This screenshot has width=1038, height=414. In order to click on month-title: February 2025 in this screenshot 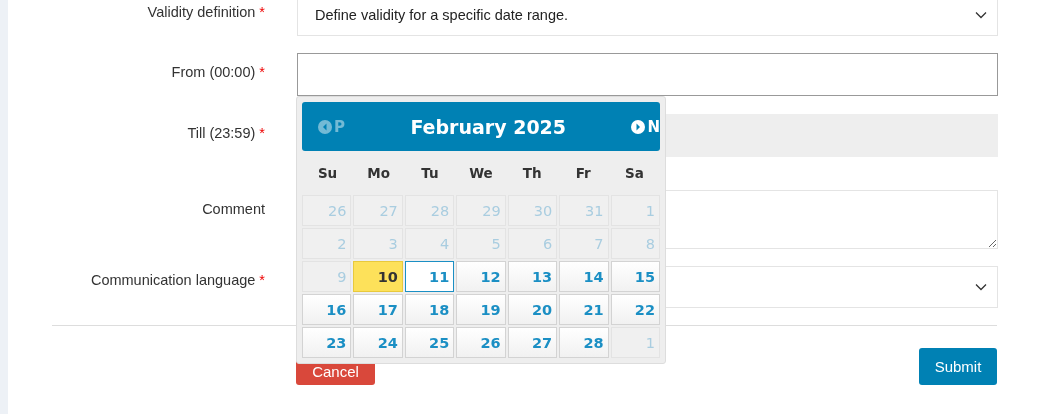, I will do `click(488, 126)`.